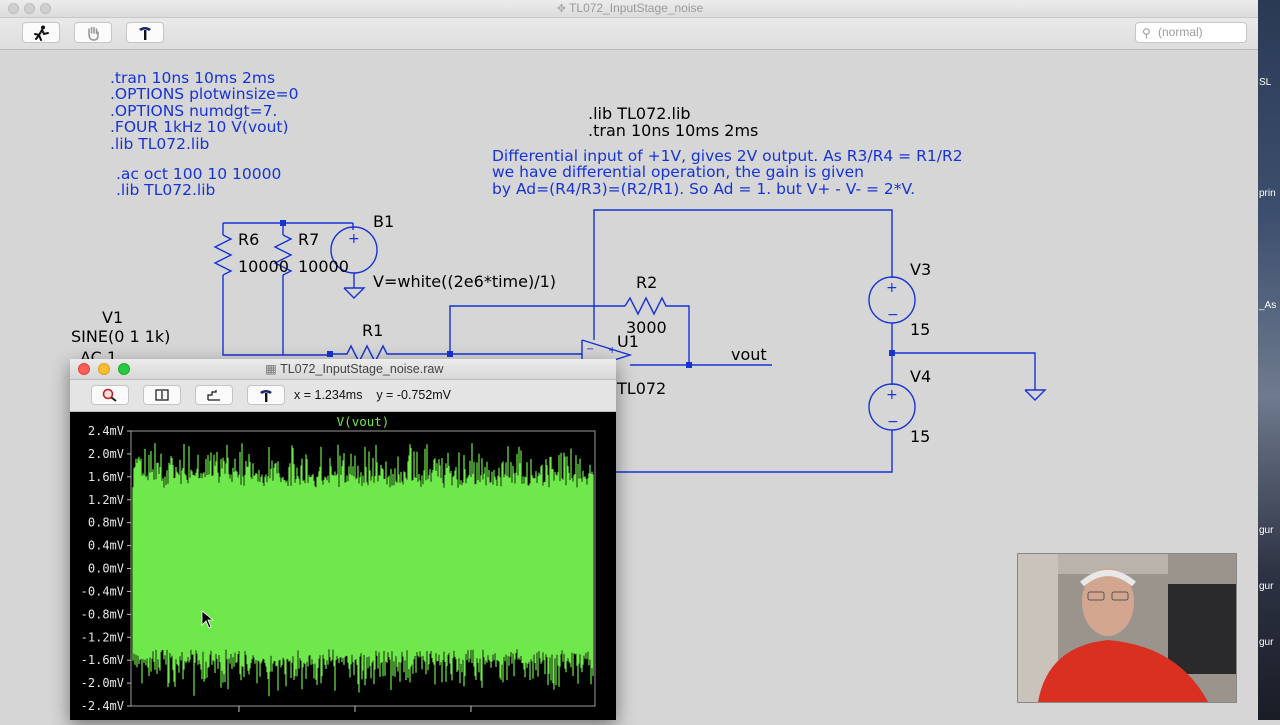 The image size is (1280, 725). I want to click on r1-label: R1, so click(373, 330).